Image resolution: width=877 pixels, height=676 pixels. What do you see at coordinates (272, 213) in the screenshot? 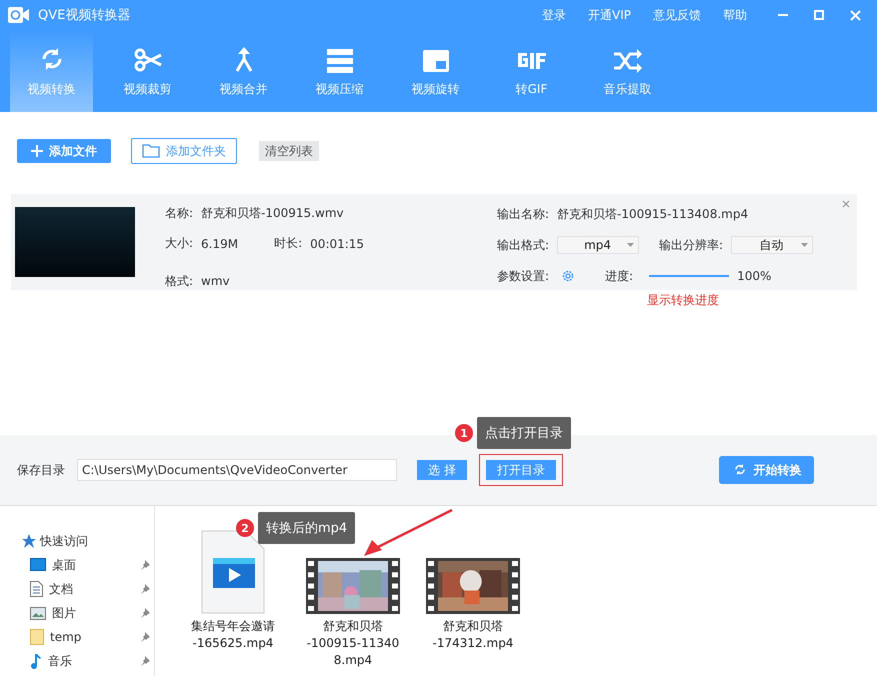
I see `file-name: 舒克和贝塔-100915.wmv` at bounding box center [272, 213].